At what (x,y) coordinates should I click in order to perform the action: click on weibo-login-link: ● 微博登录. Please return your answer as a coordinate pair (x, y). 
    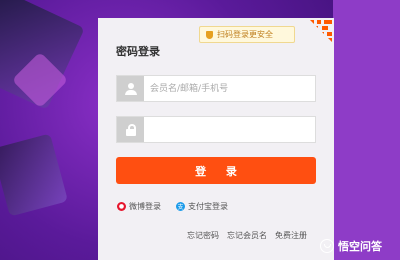
    Looking at the image, I should click on (139, 206).